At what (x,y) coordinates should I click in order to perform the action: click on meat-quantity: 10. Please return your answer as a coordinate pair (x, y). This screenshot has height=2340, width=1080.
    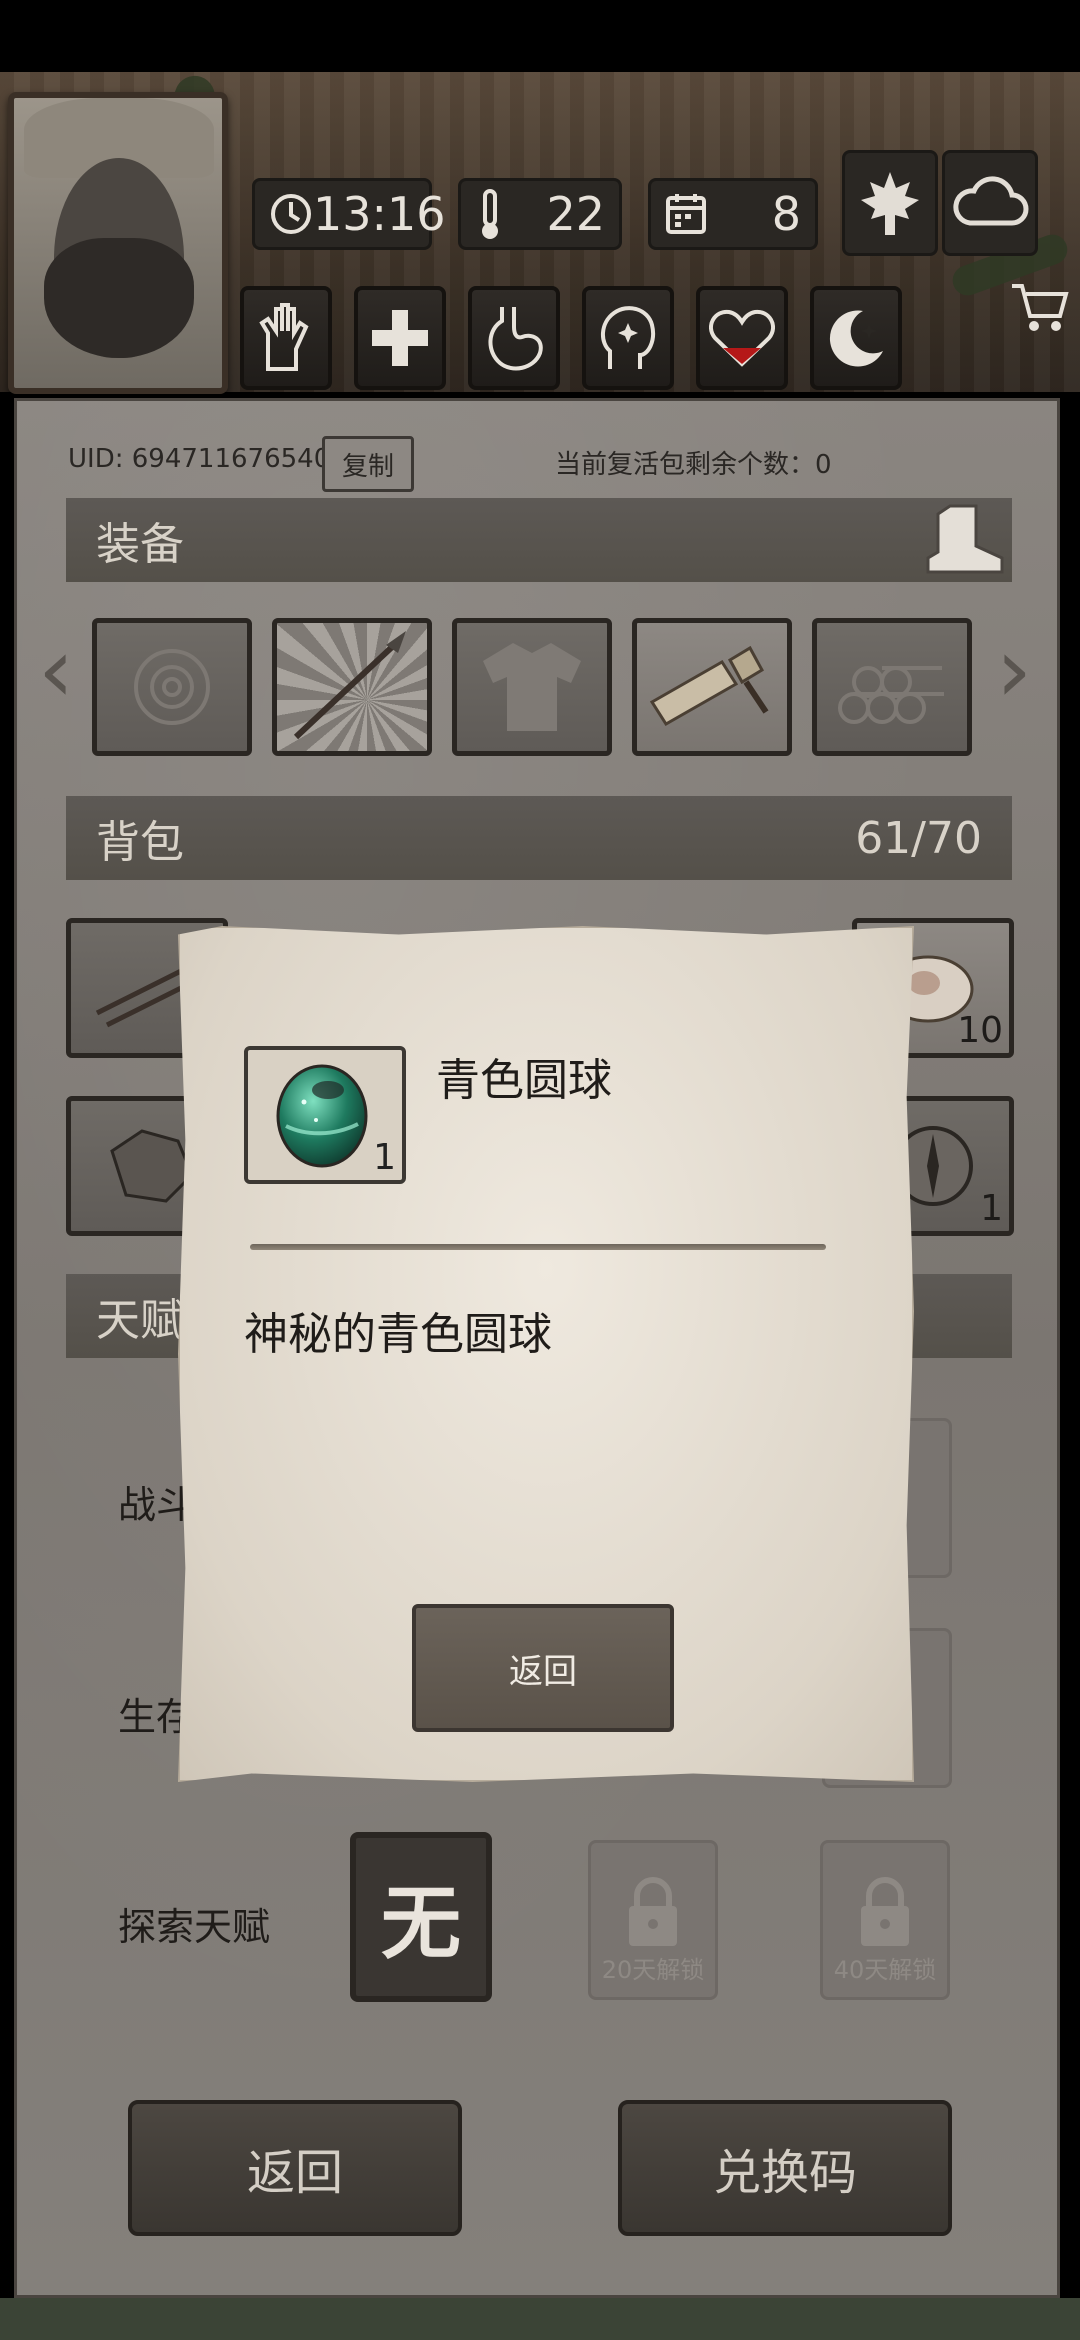
    Looking at the image, I should click on (980, 1030).